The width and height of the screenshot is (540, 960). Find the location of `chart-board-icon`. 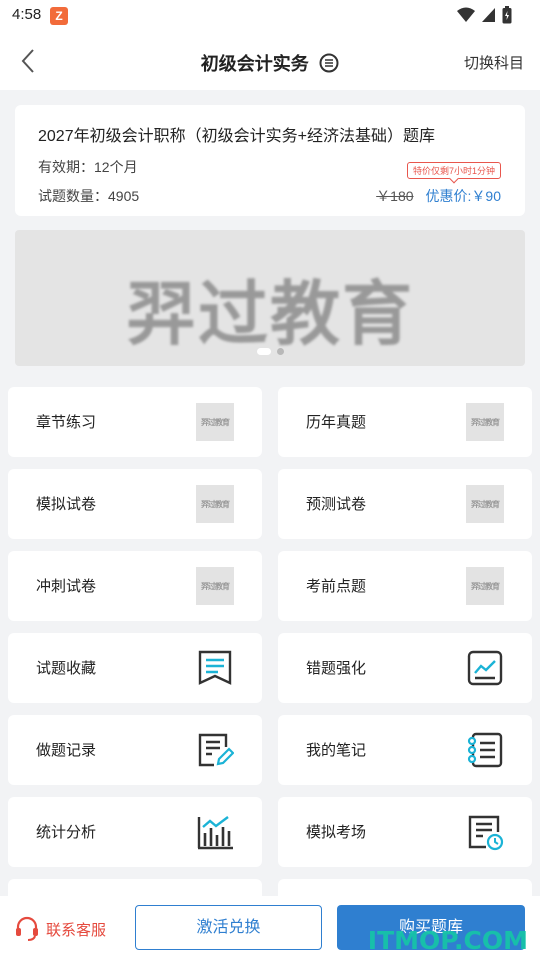

chart-board-icon is located at coordinates (485, 668).